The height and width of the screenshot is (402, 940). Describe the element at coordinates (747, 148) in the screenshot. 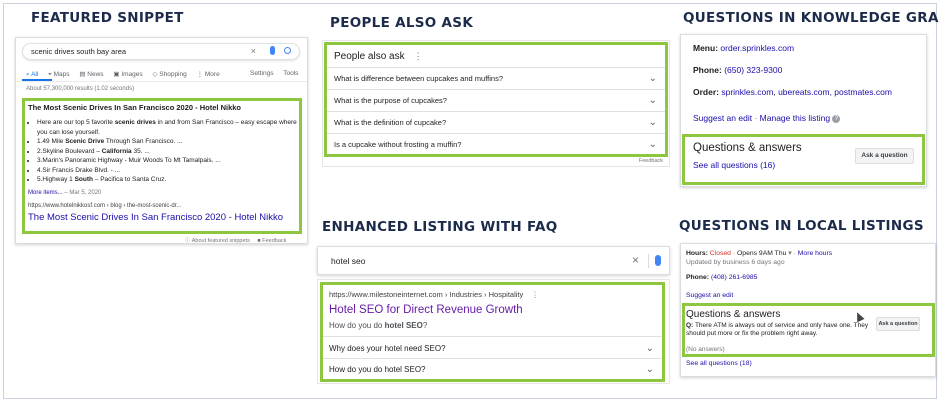

I see `kg-qa-title: Questions & answers` at that location.